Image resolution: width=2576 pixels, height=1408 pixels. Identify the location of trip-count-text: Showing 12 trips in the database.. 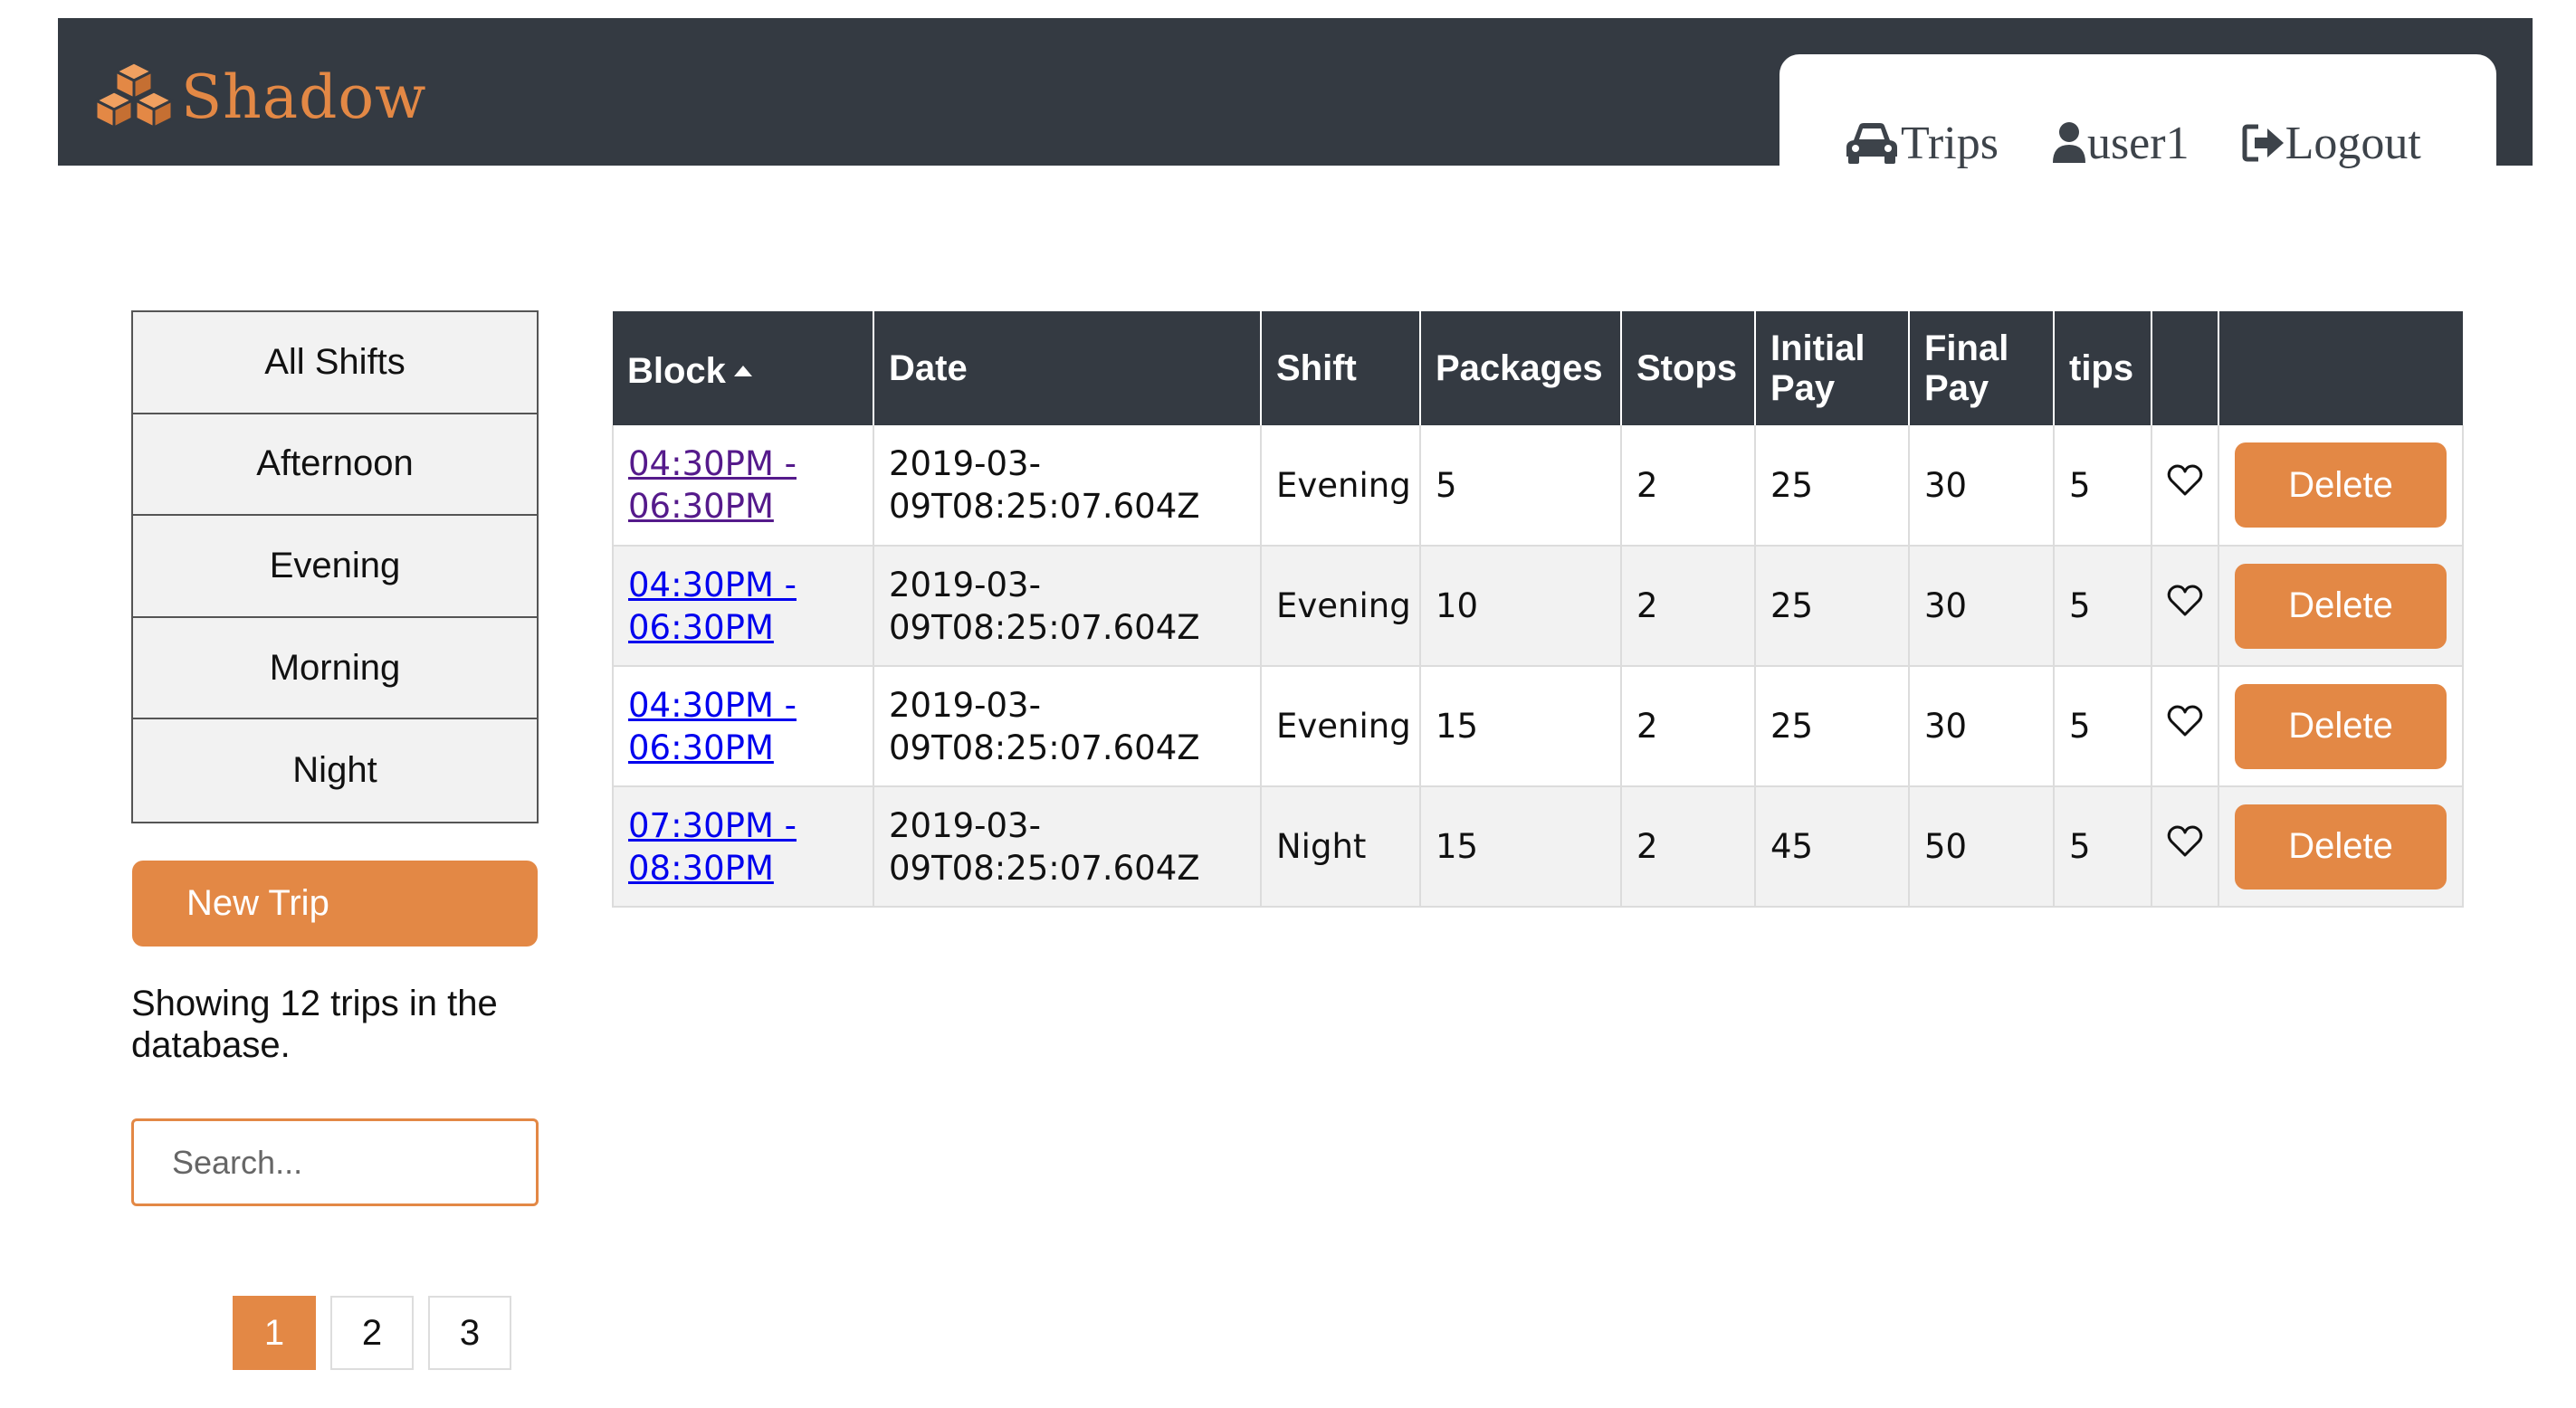
(315, 1024).